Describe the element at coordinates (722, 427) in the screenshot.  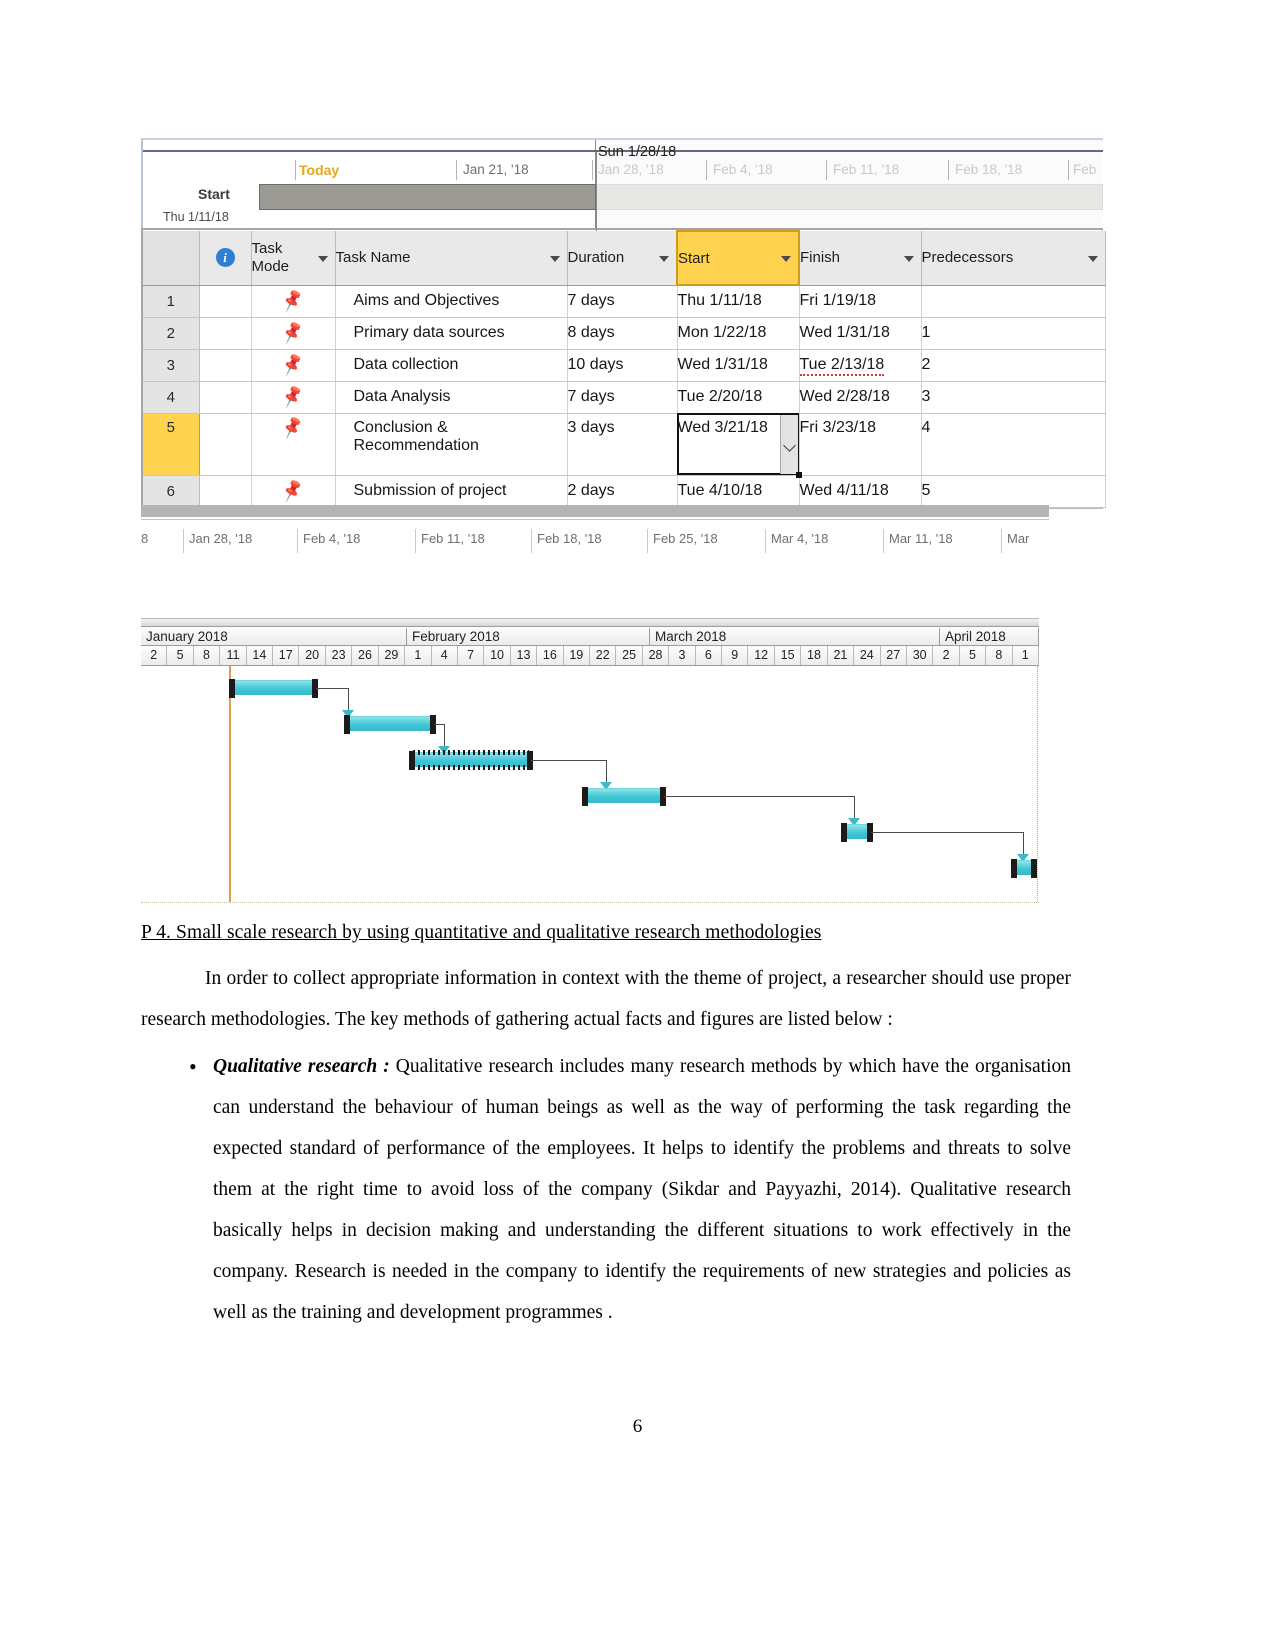
I see `start-value: Wed 3/21/18` at that location.